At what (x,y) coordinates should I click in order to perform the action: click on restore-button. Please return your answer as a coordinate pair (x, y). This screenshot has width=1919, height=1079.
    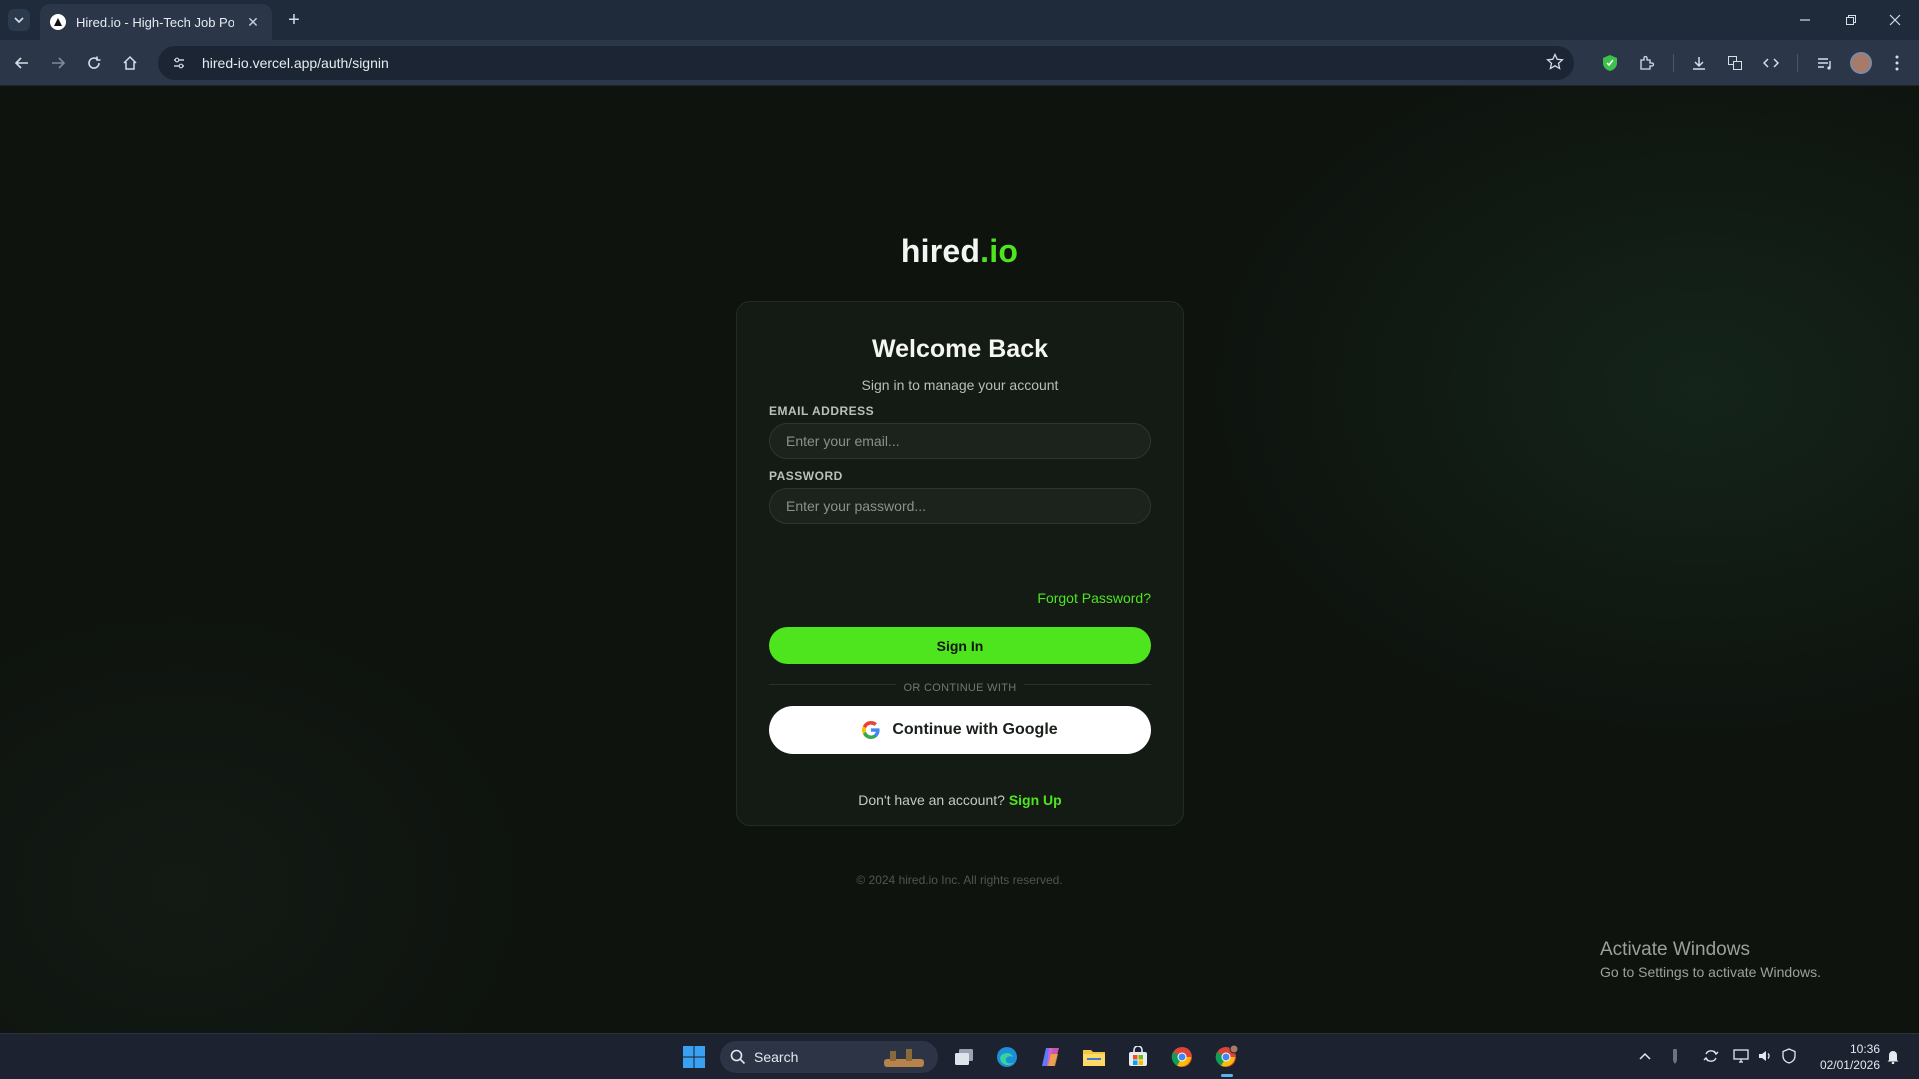
    Looking at the image, I should click on (1851, 20).